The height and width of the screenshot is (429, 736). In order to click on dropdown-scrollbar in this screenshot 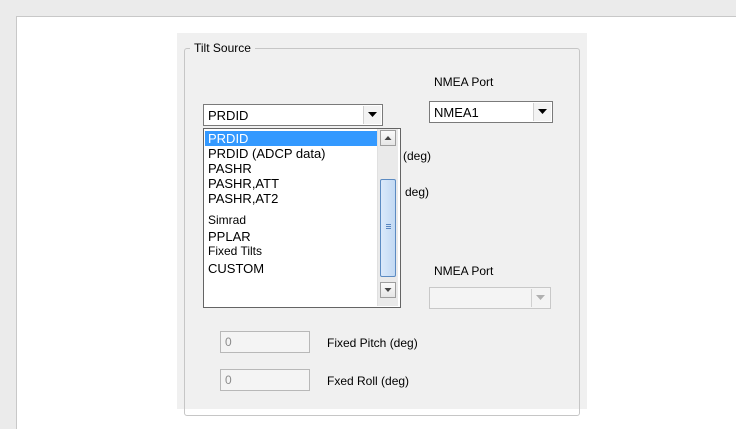, I will do `click(387, 217)`.